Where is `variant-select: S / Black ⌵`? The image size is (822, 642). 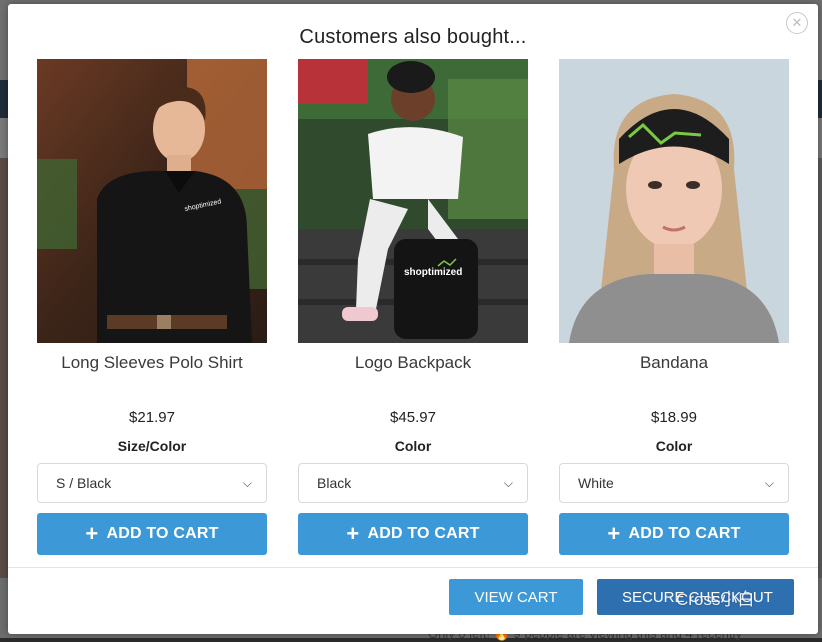 variant-select: S / Black ⌵ is located at coordinates (152, 483).